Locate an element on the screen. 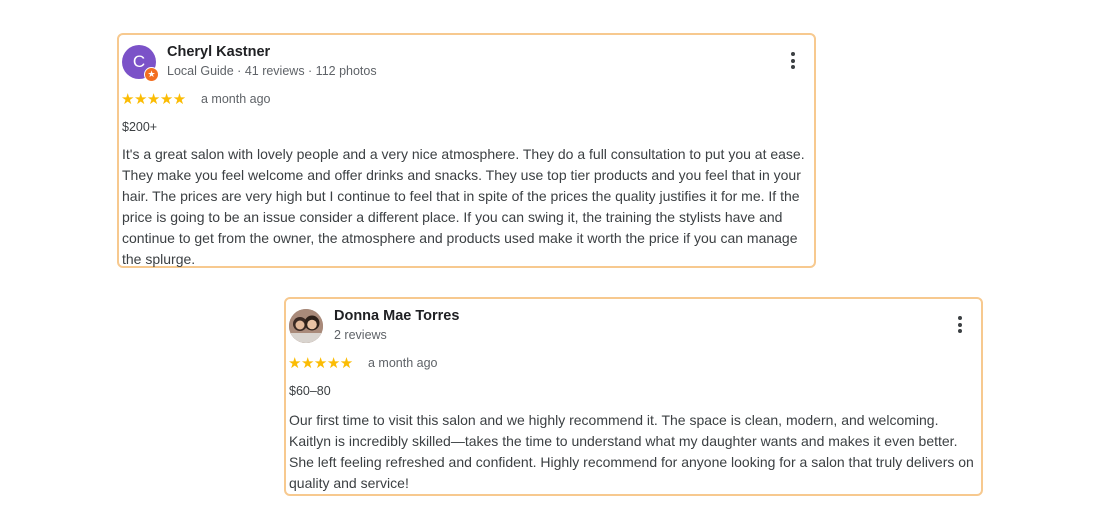  reviewer-name: Donna Mae Torres is located at coordinates (396, 316).